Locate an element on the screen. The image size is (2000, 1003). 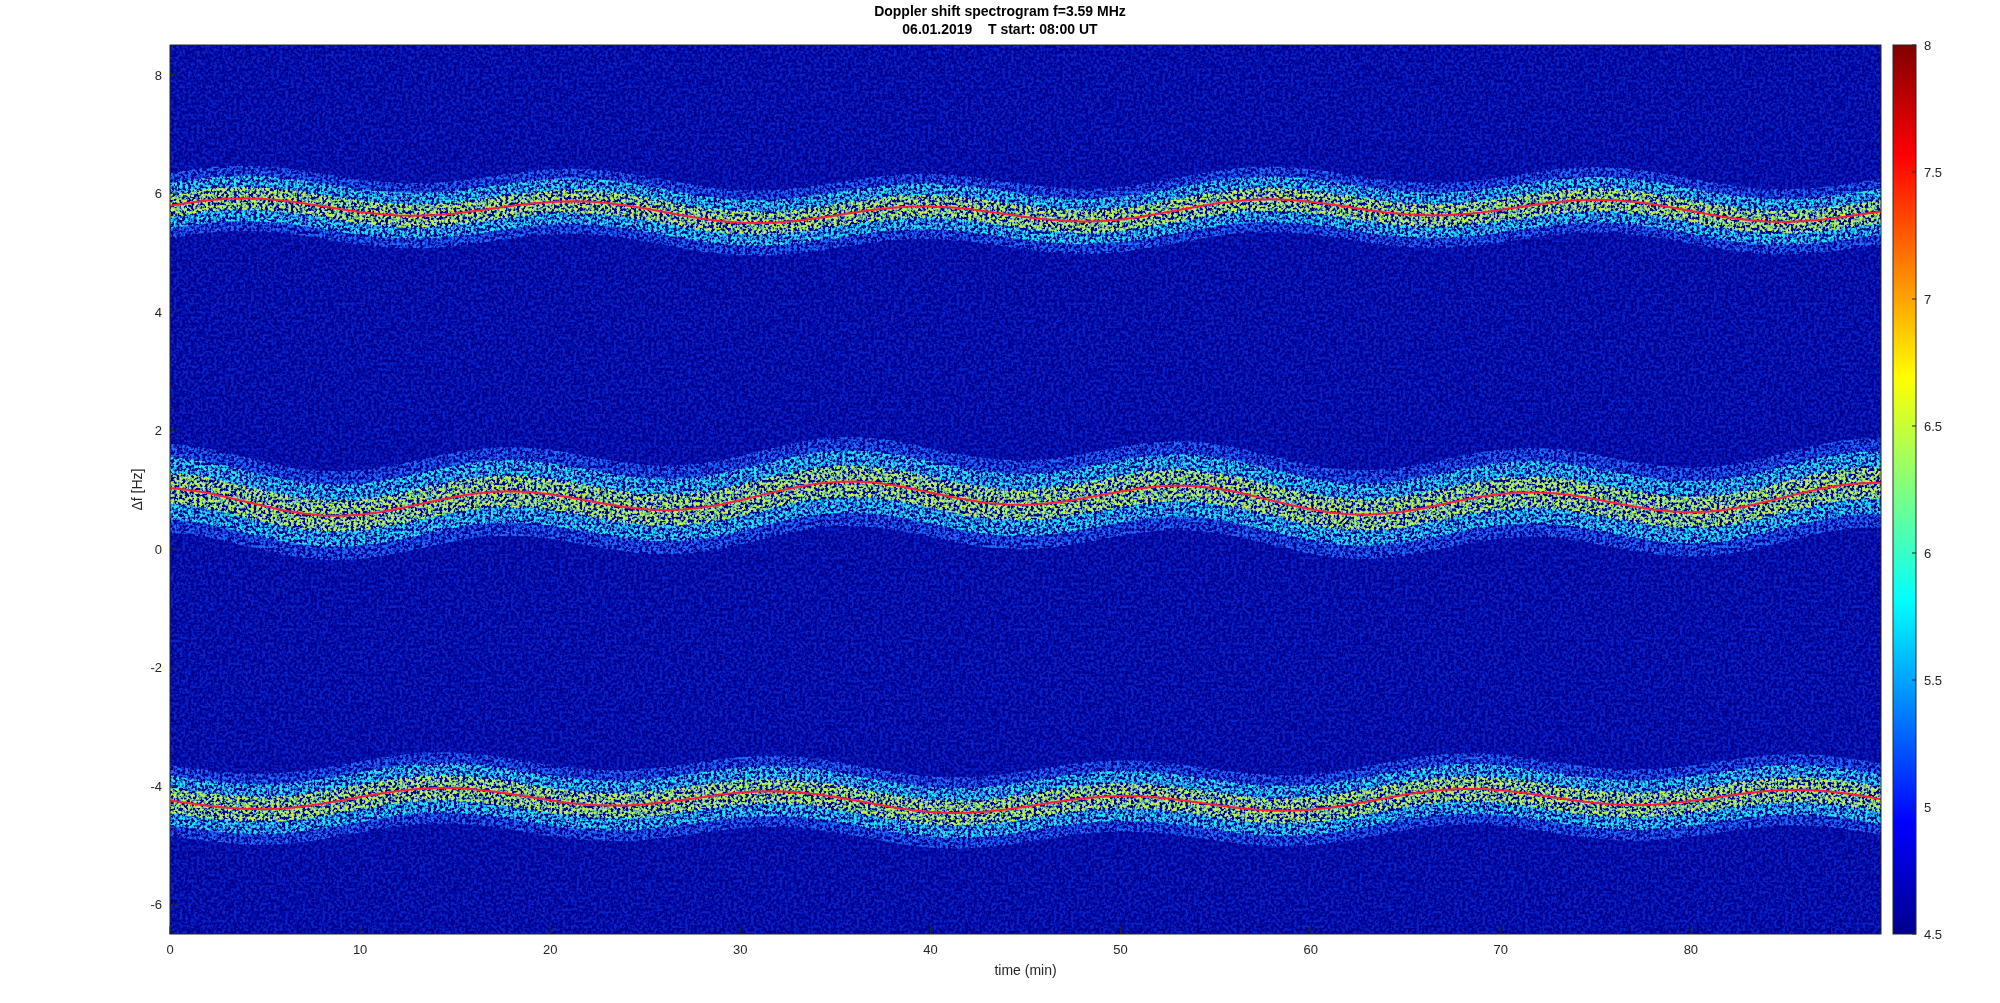
tick-label: -6 is located at coordinates (156, 905).